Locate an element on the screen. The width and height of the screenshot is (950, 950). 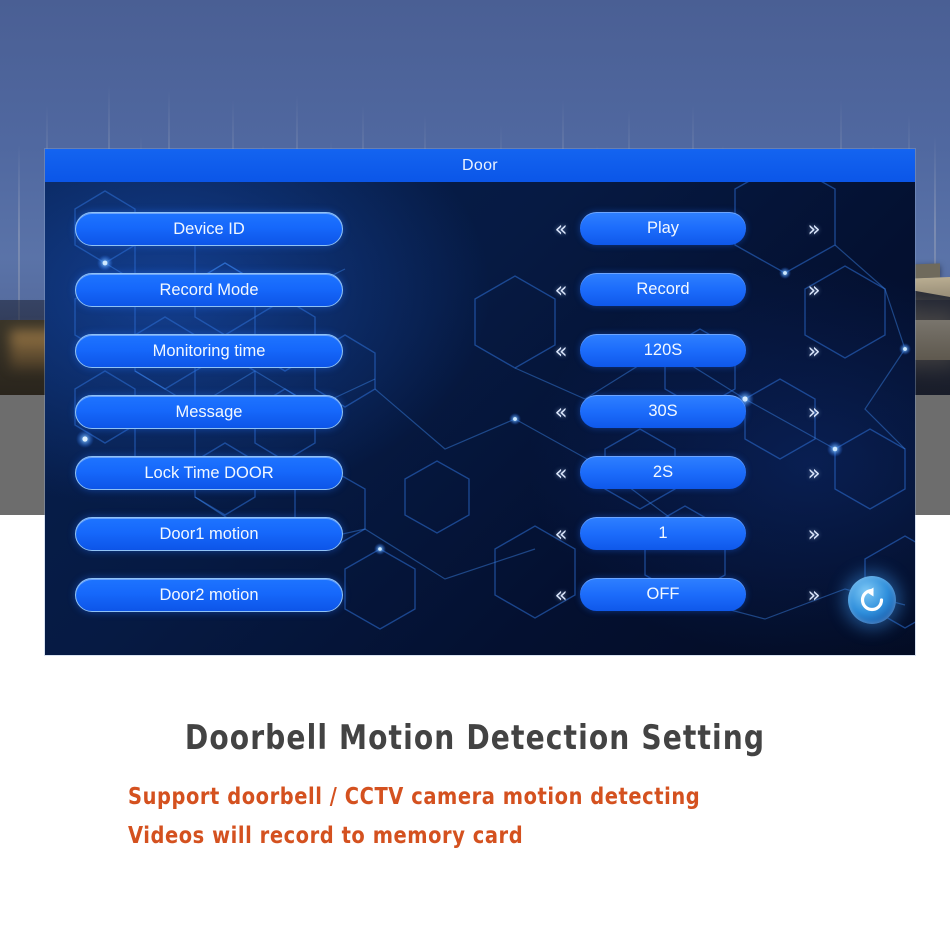
setting-label-button-door1-motion: Door1 motion is located at coordinates (209, 534).